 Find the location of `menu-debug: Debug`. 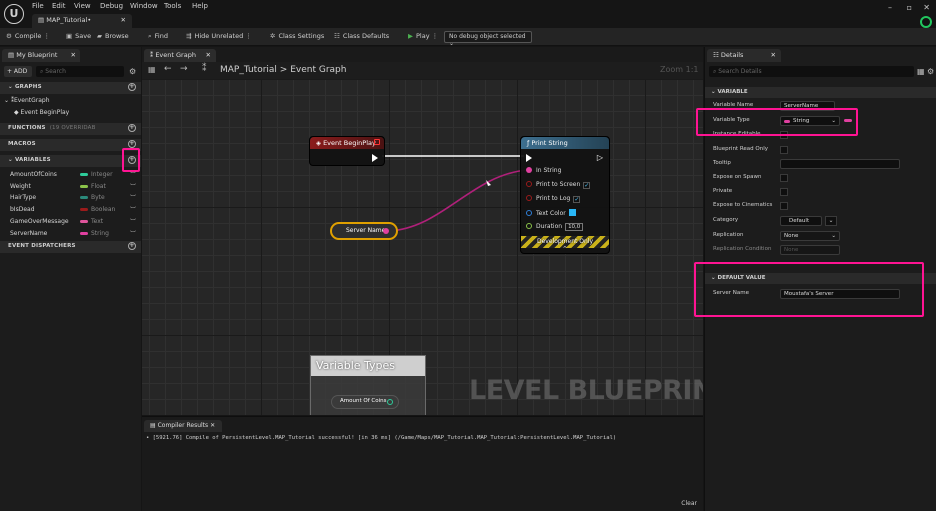

menu-debug: Debug is located at coordinates (111, 6).